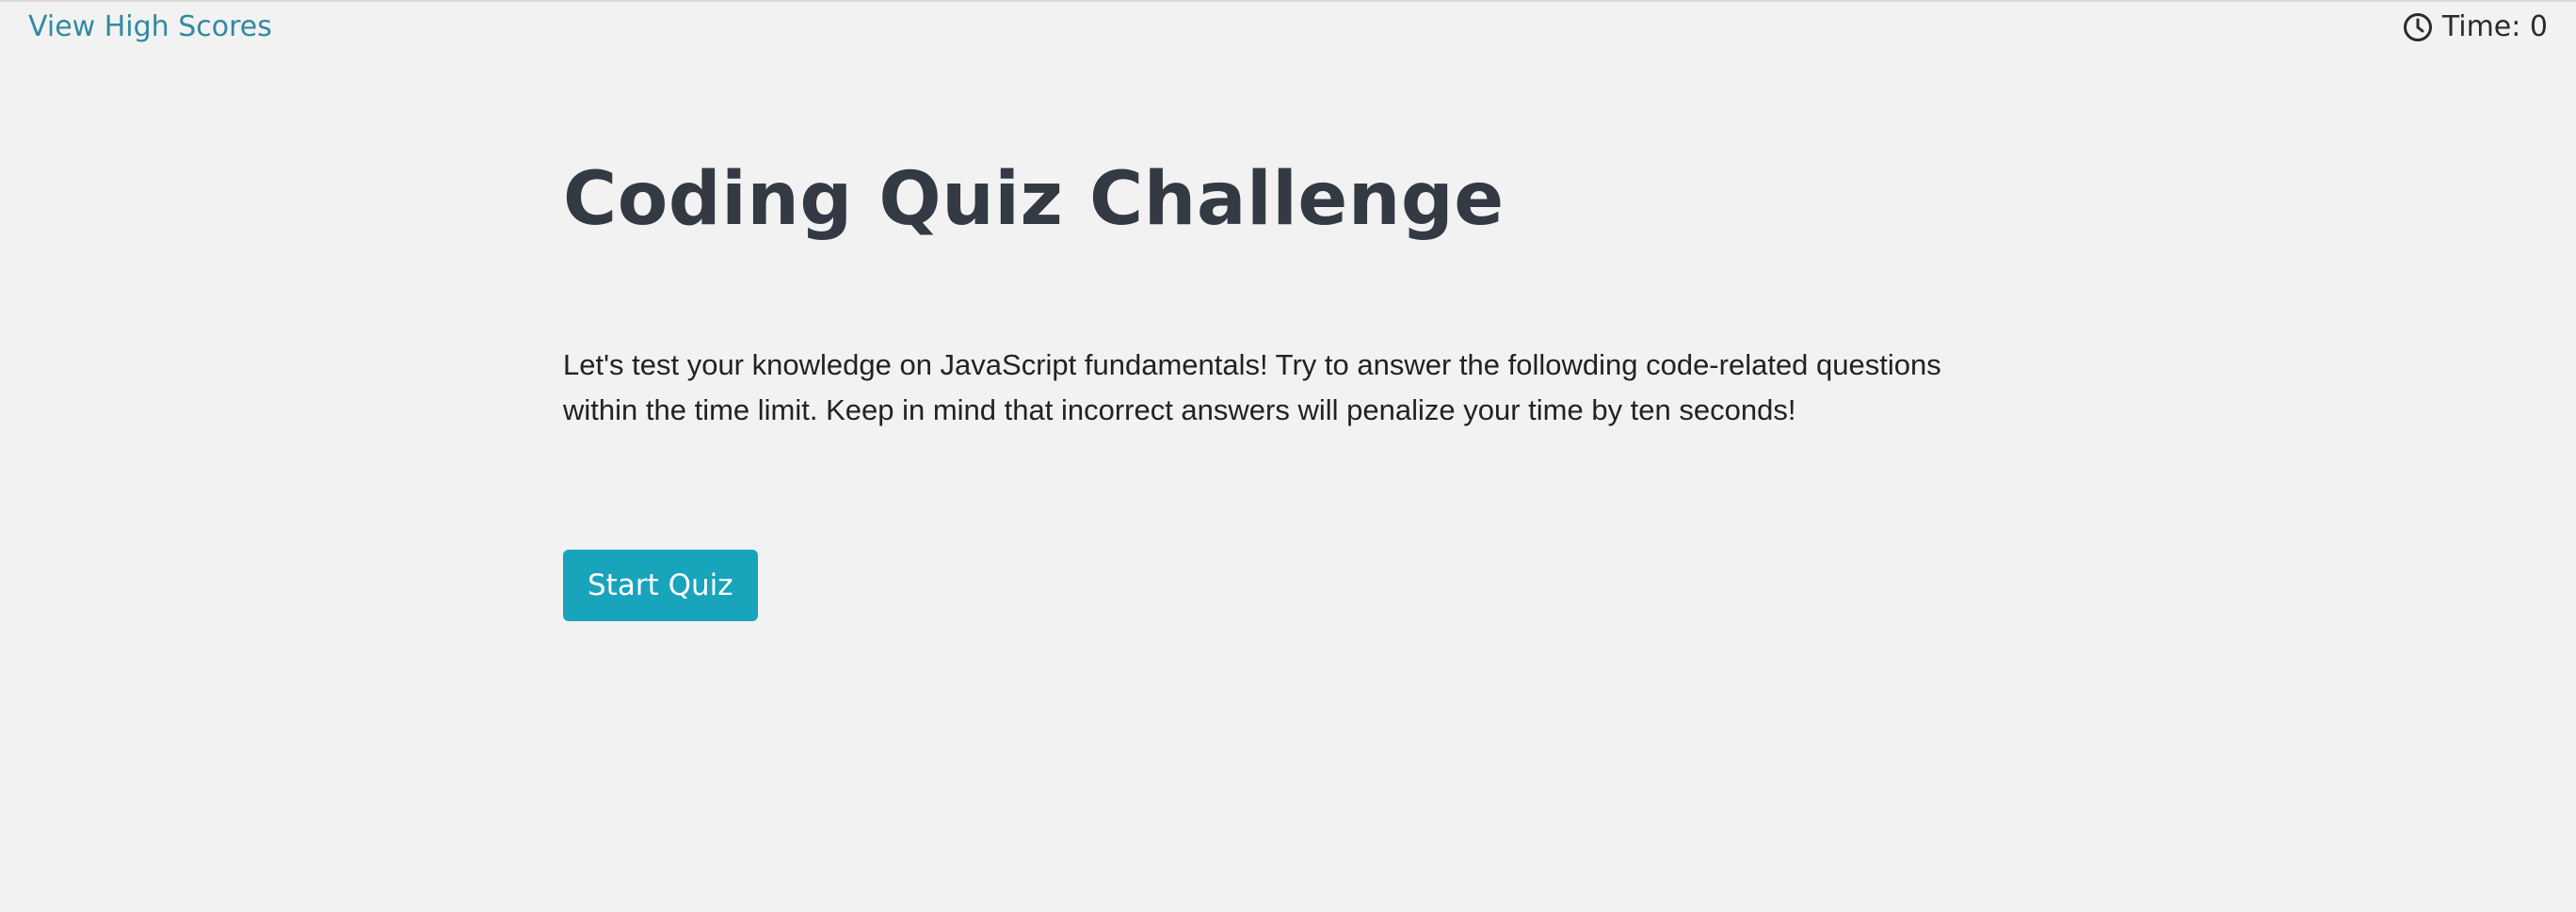 The height and width of the screenshot is (912, 2576). Describe the element at coordinates (2494, 26) in the screenshot. I see `timer-text: Time: 0` at that location.